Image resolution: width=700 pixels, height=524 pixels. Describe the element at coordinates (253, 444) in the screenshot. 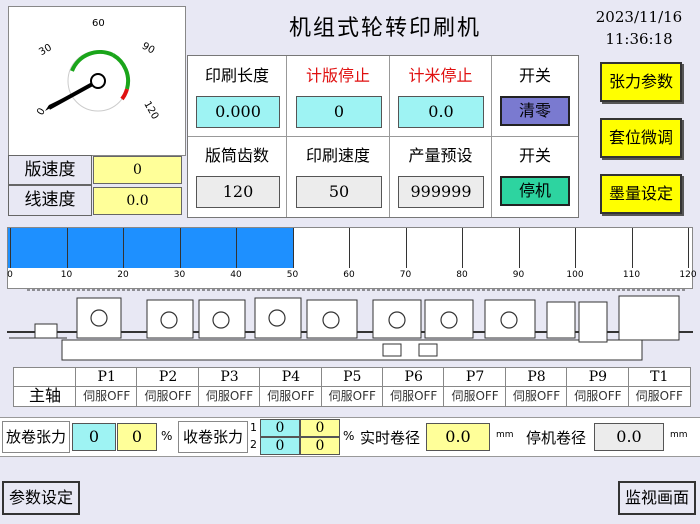

I see `rewind-row2-index: 2` at that location.